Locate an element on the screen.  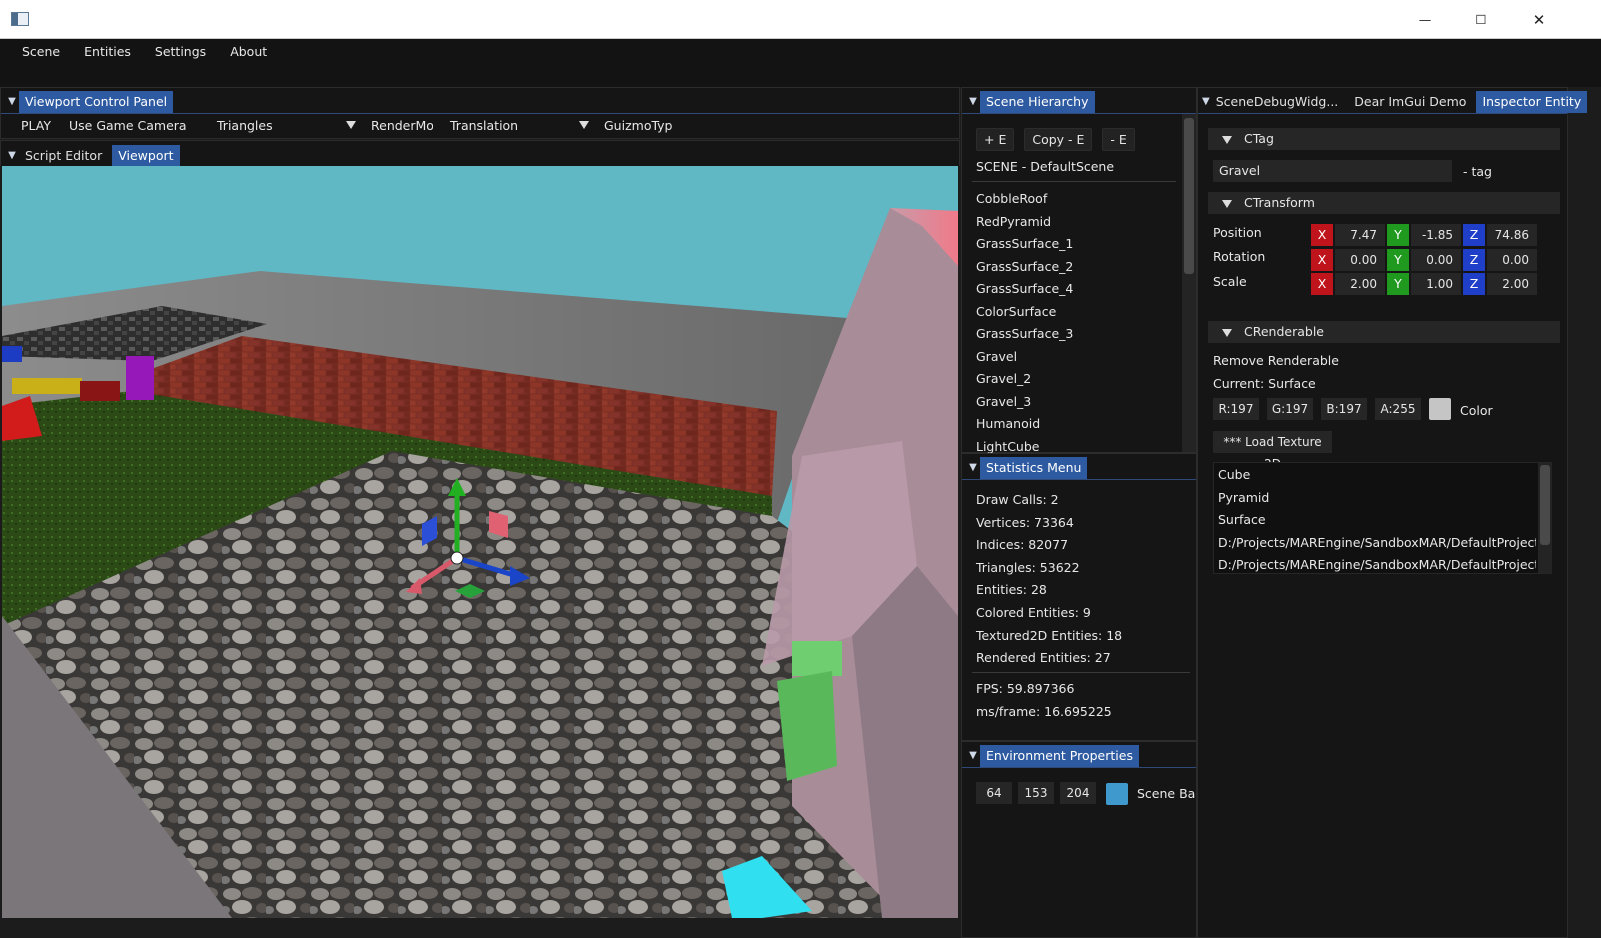
minimize-button: — is located at coordinates (1425, 19).